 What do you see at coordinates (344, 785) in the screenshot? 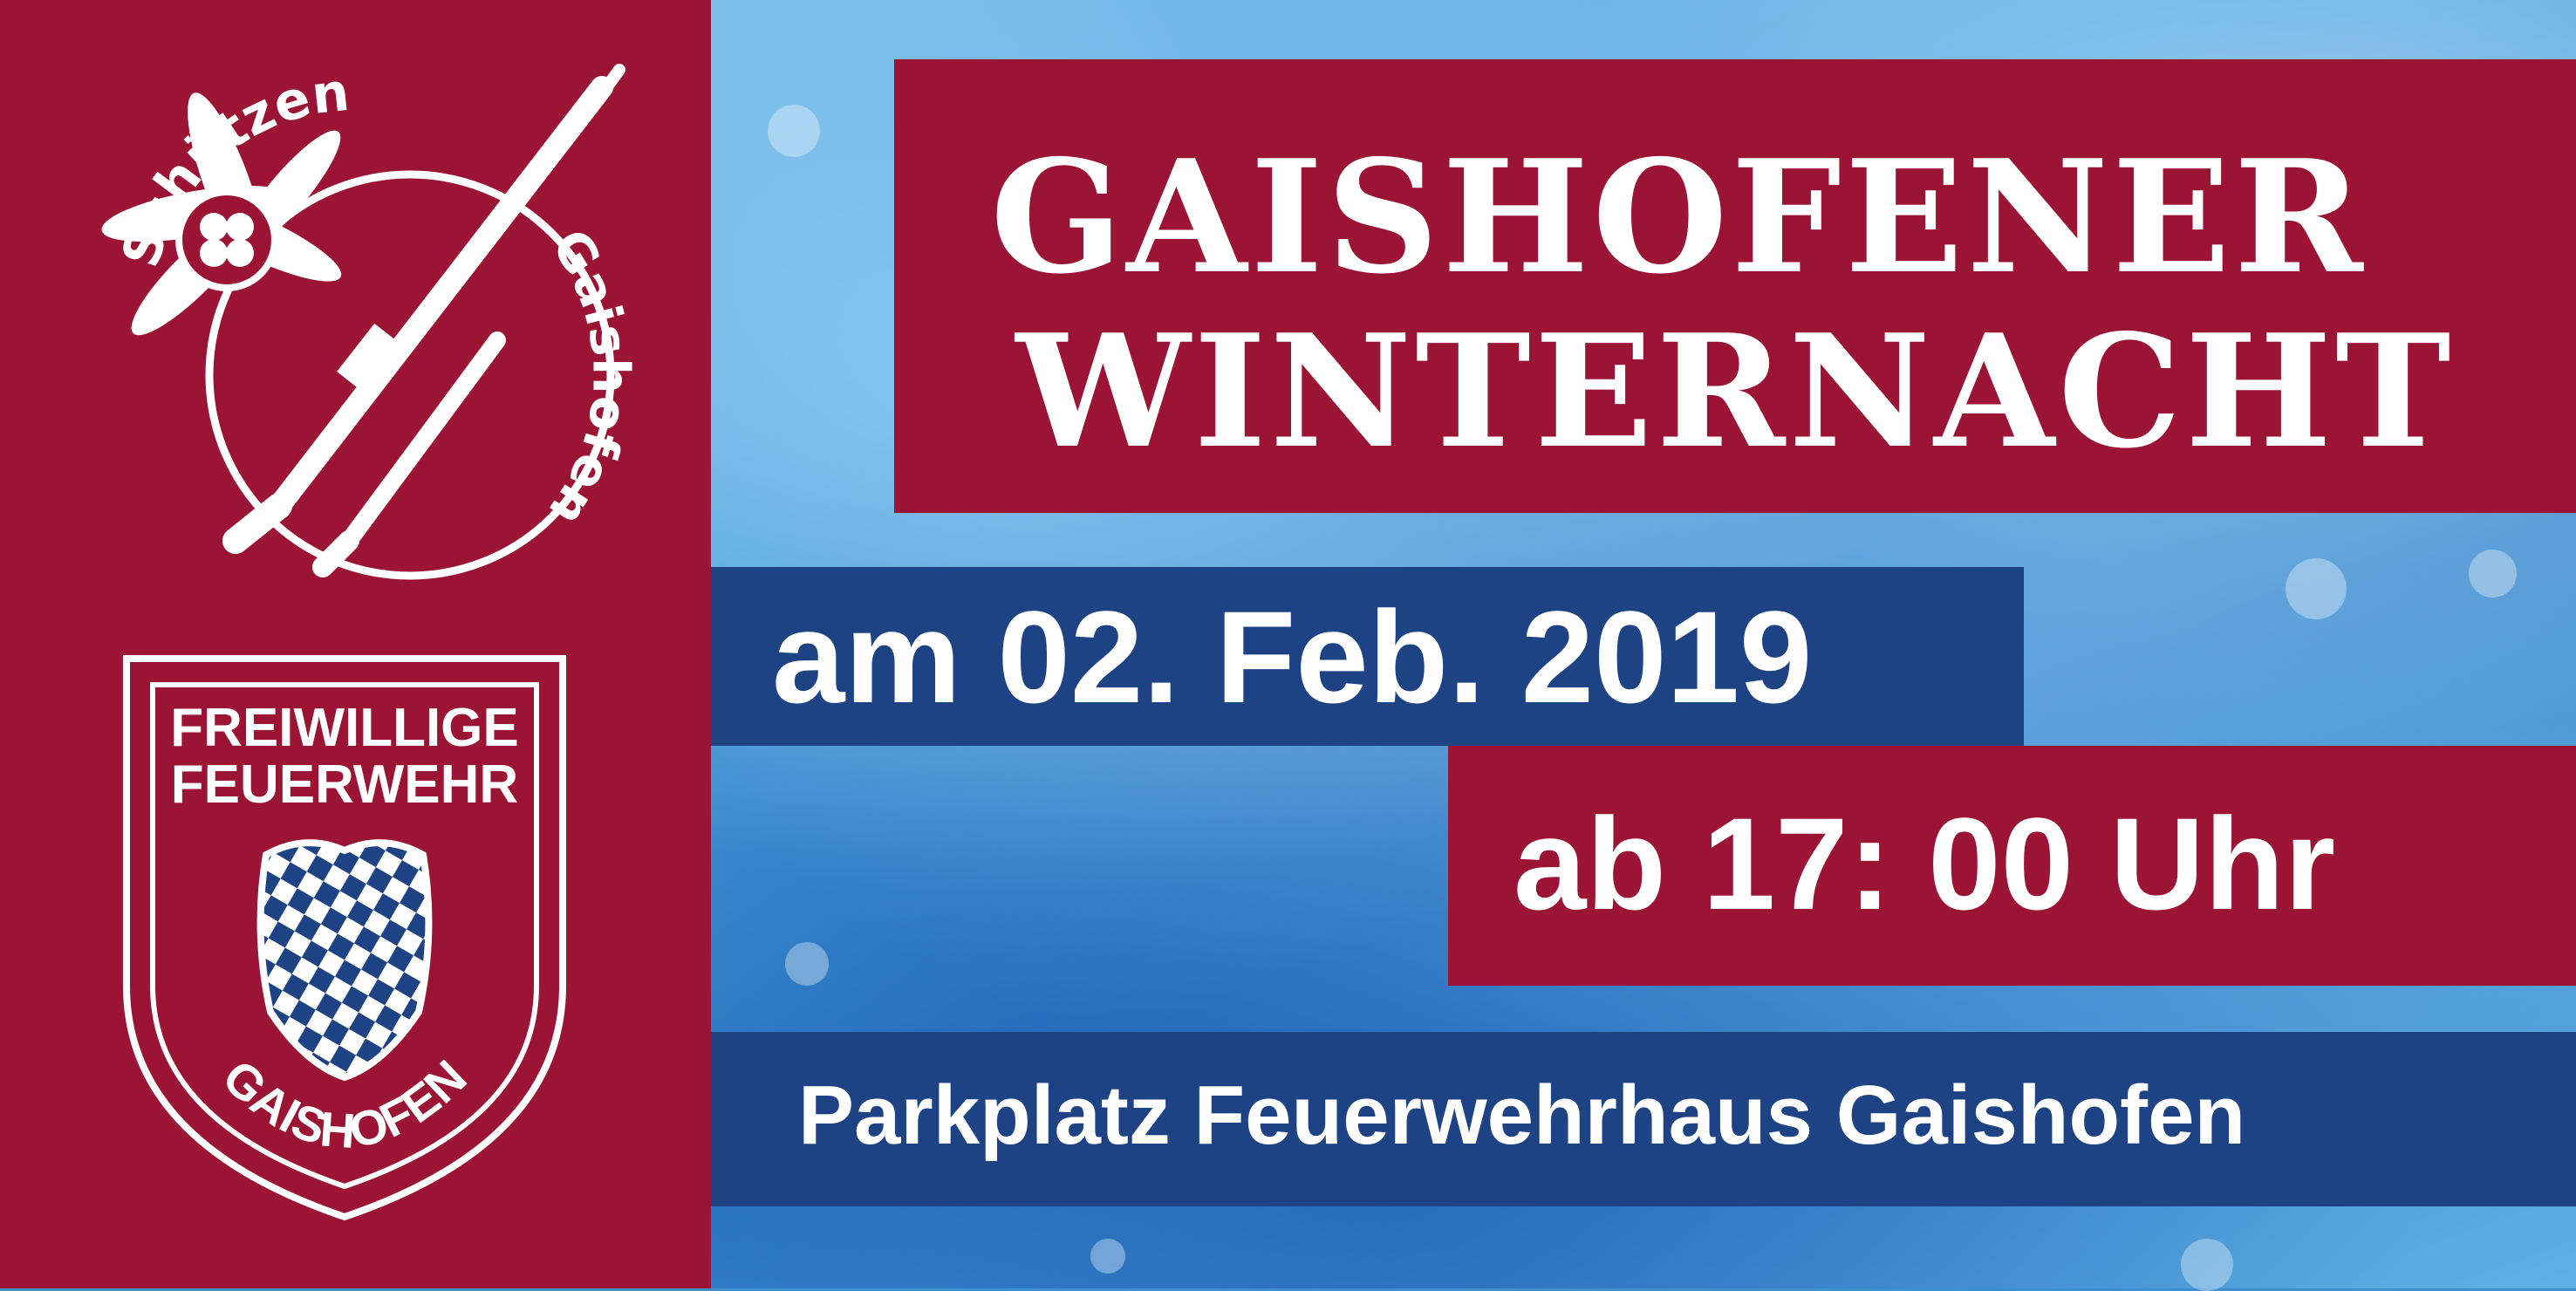
I see `logo-line-feuerwehr: FEUERWEHR` at bounding box center [344, 785].